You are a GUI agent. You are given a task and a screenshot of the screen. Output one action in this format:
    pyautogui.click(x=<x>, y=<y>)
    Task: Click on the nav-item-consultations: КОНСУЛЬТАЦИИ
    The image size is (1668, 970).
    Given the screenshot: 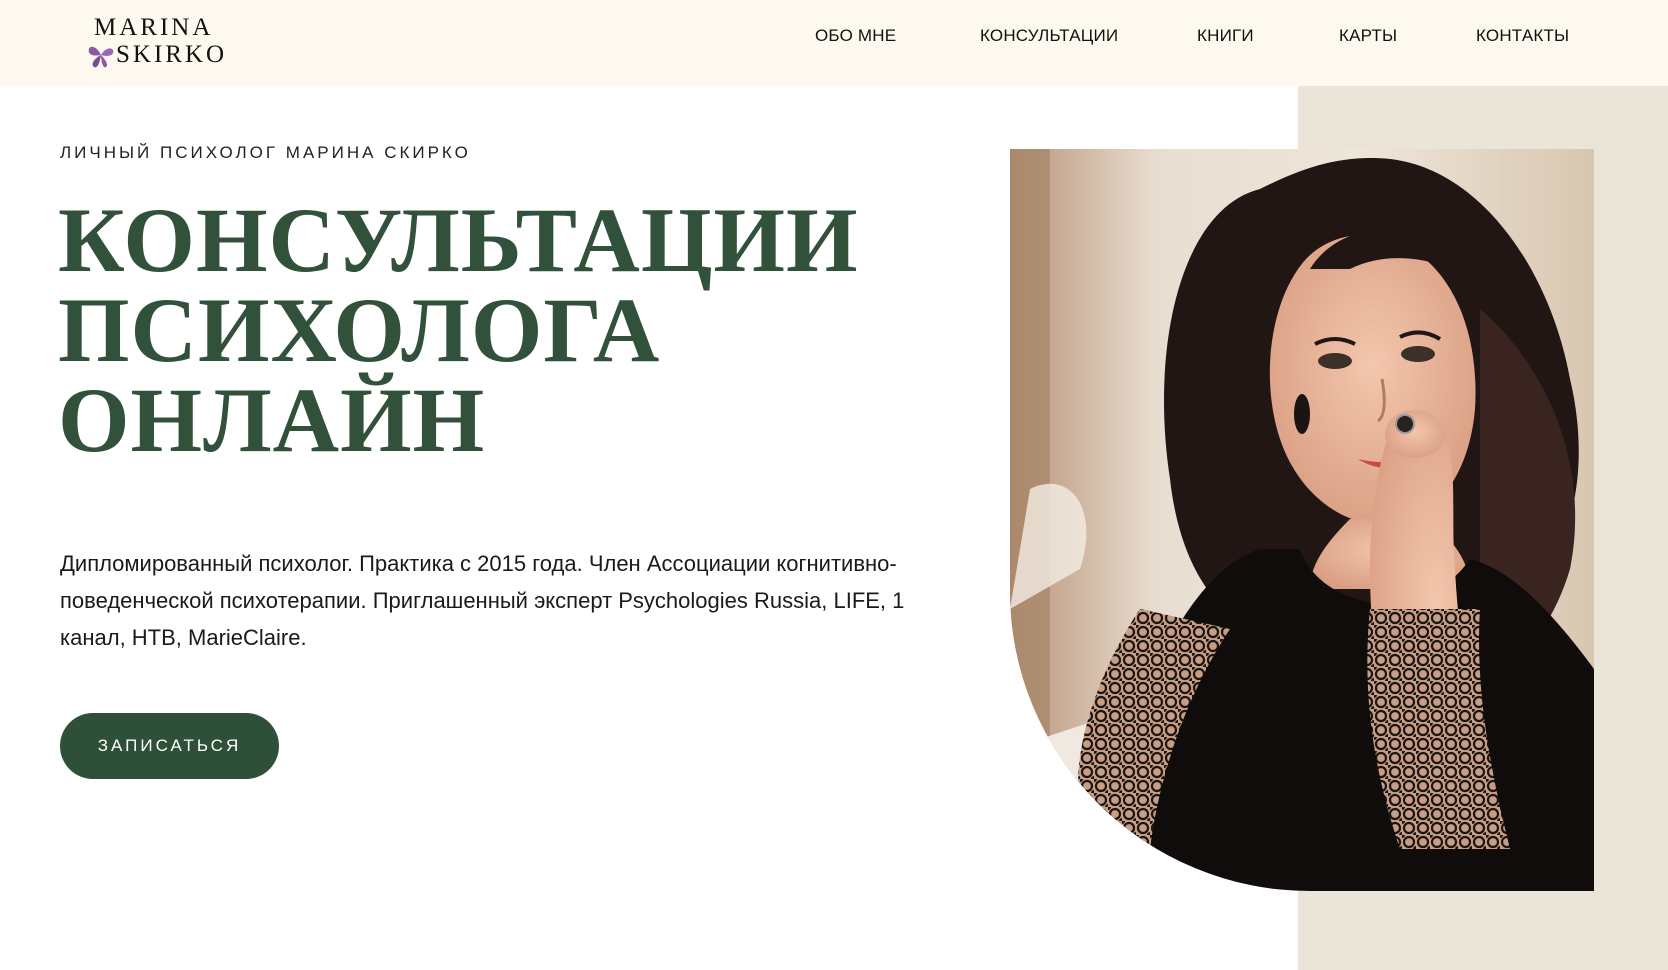 What is the action you would take?
    pyautogui.click(x=1049, y=36)
    